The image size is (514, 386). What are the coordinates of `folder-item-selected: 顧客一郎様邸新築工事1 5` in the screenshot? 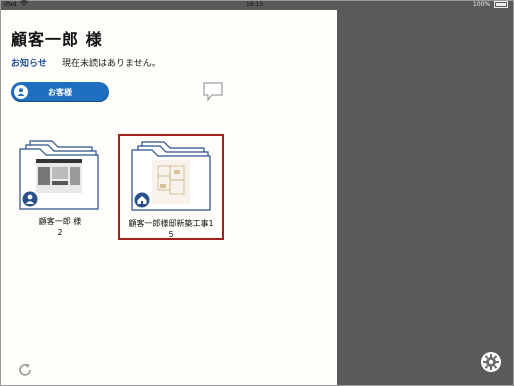 It's located at (171, 187).